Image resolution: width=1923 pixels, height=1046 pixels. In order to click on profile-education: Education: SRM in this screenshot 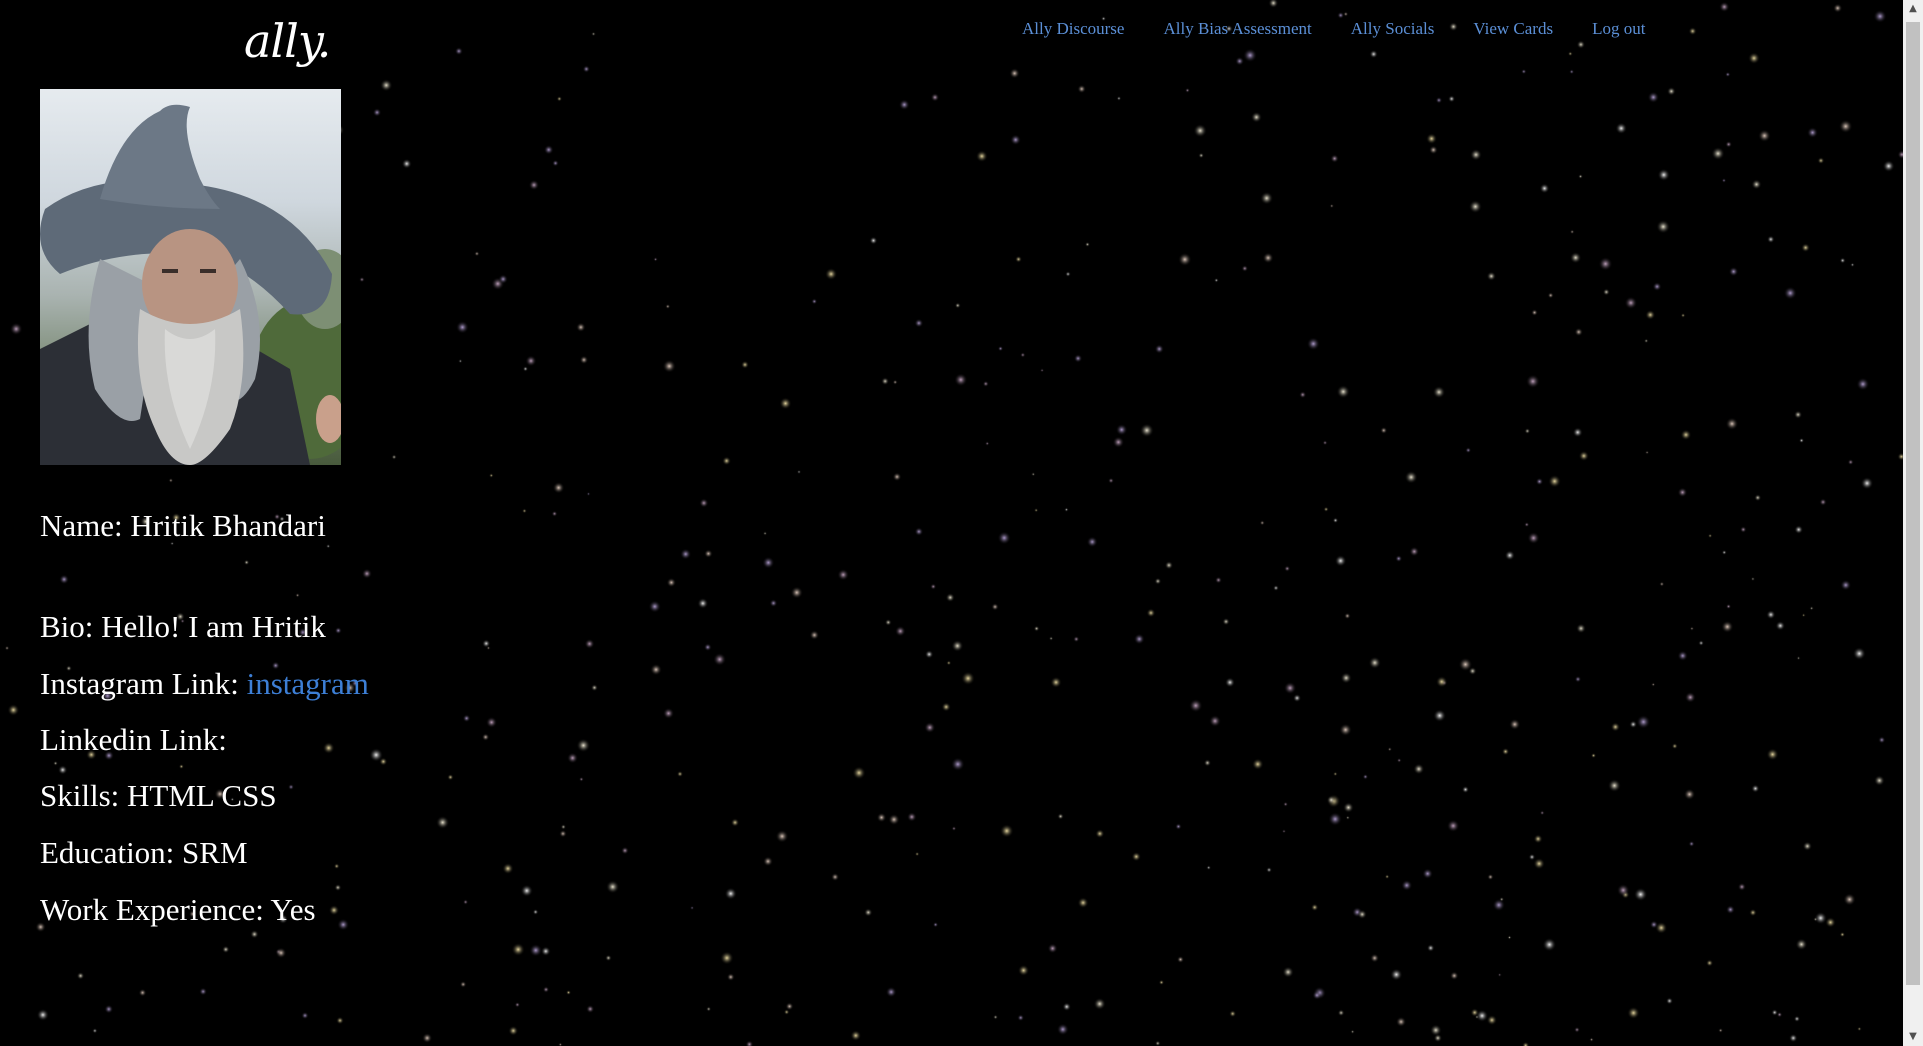, I will do `click(144, 852)`.